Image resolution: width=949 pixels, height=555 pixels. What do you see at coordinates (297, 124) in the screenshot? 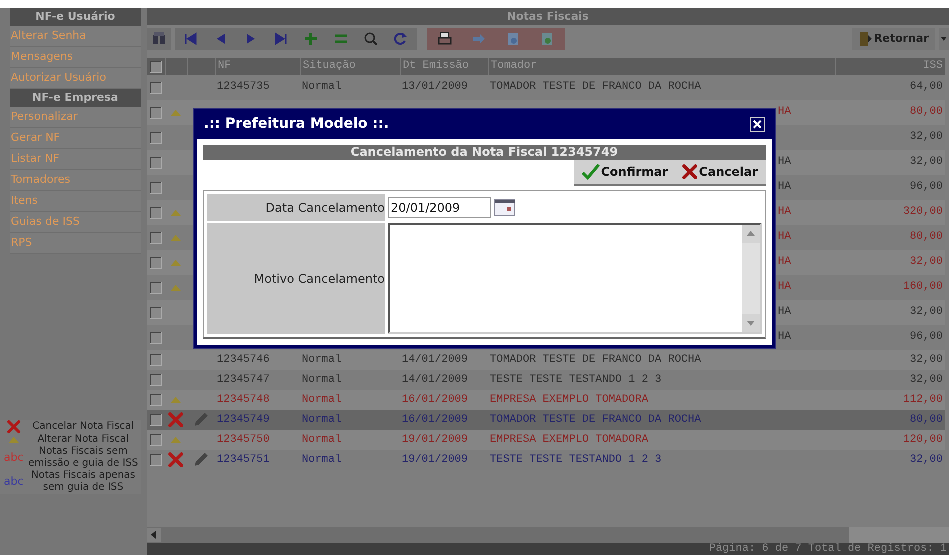
I see `dialog-title: .:: Prefeitura Modelo ::.` at bounding box center [297, 124].